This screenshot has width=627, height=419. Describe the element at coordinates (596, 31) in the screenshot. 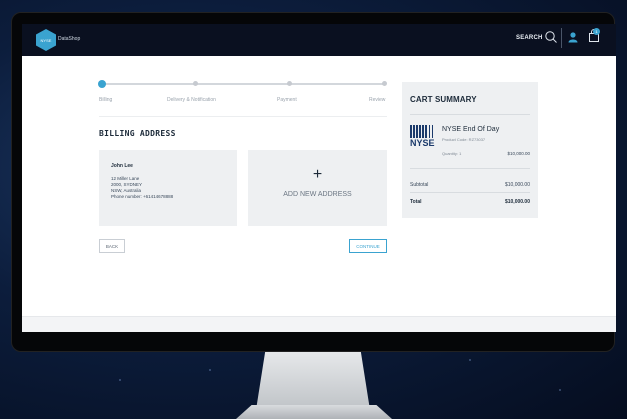

I see `cart-count-badge: 1` at that location.